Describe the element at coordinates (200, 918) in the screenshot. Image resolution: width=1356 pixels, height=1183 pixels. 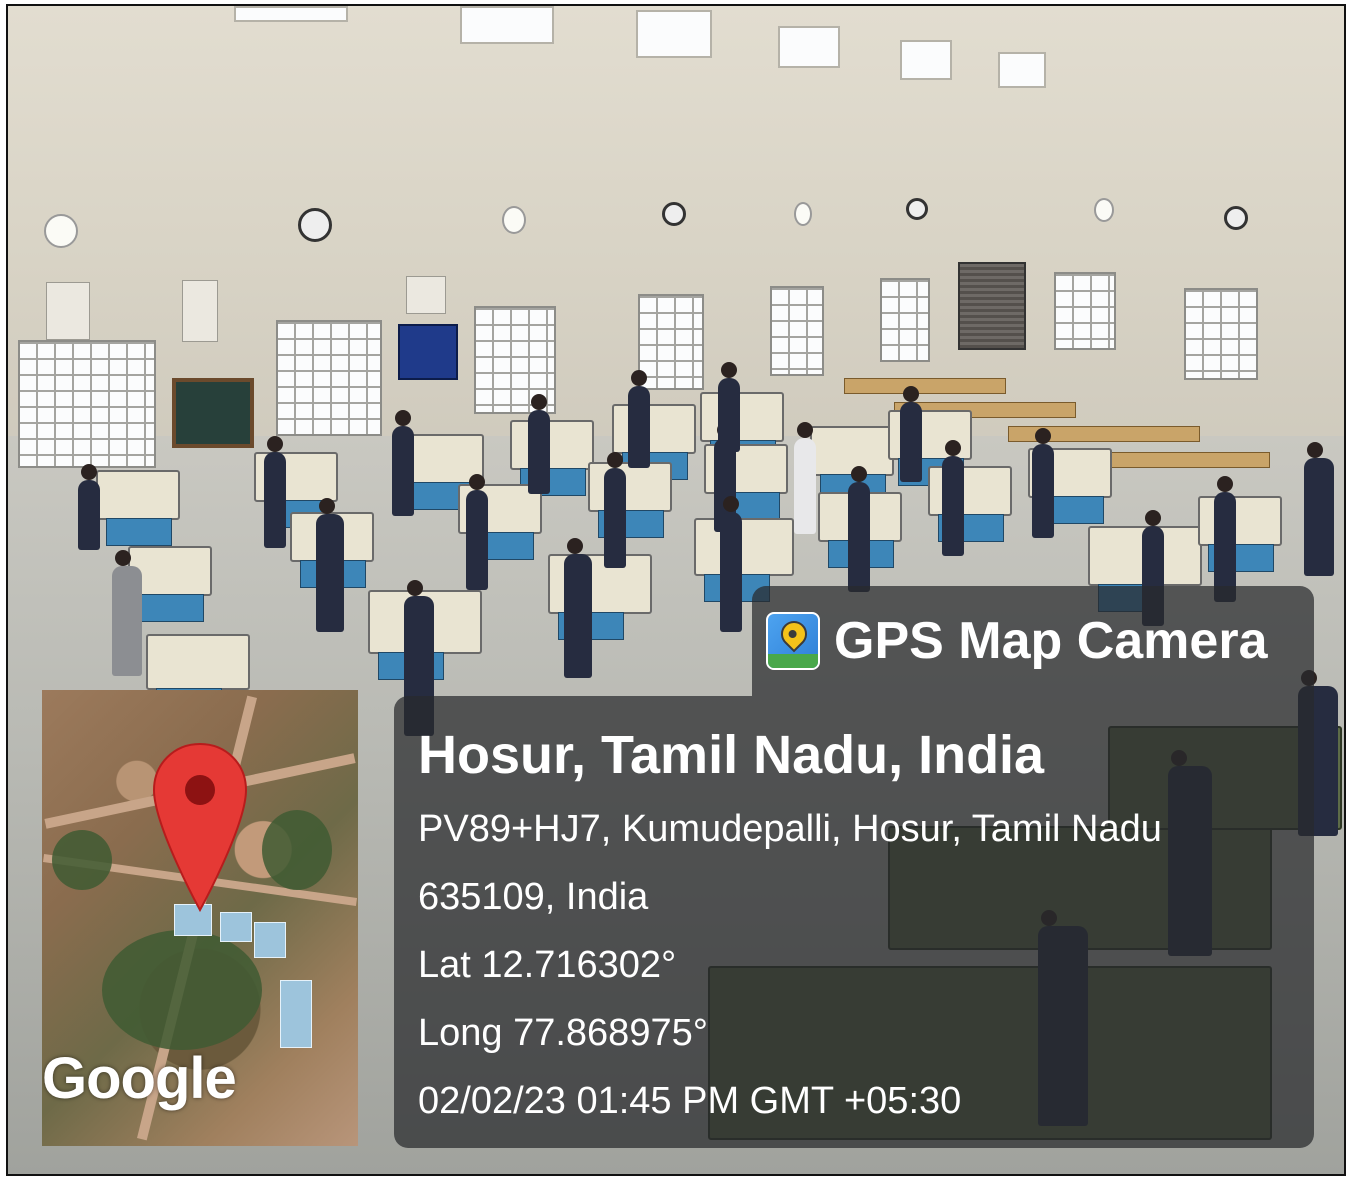
I see `map-thumbnail: Google` at that location.